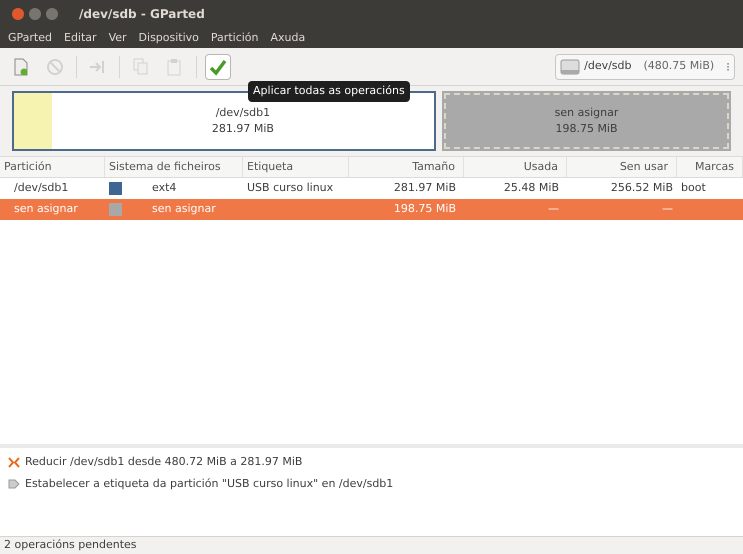  I want to click on menu-item: GParted, so click(30, 38).